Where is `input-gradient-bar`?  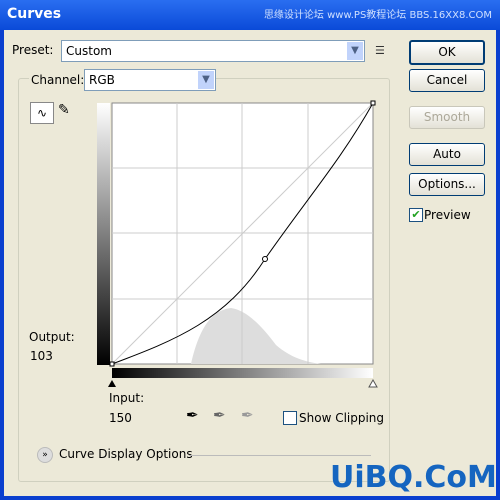 input-gradient-bar is located at coordinates (242, 373).